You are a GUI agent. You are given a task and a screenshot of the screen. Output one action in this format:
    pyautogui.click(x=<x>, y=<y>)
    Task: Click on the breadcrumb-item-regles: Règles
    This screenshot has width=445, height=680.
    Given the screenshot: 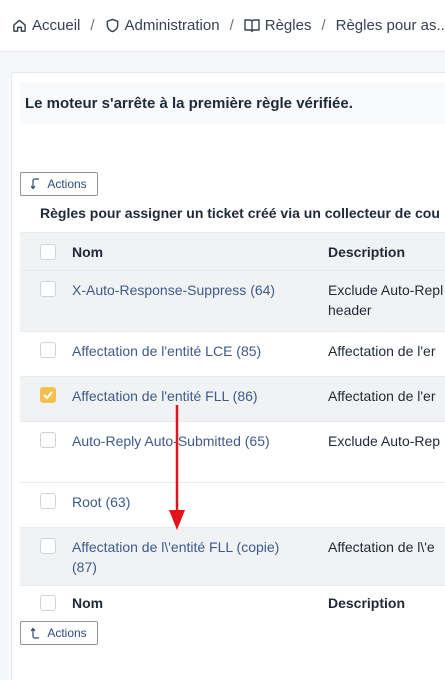 What is the action you would take?
    pyautogui.click(x=278, y=25)
    